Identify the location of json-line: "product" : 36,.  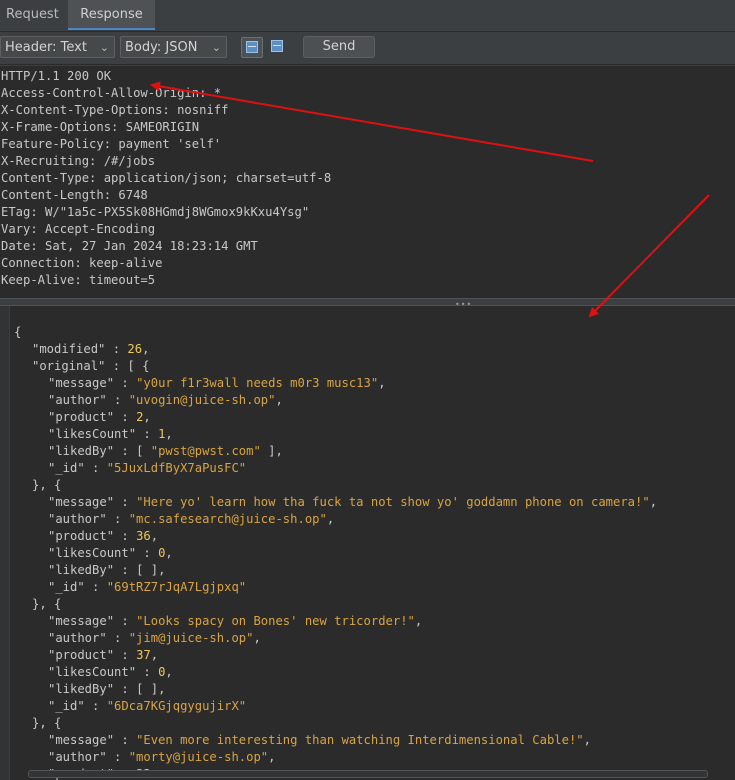
(103, 536).